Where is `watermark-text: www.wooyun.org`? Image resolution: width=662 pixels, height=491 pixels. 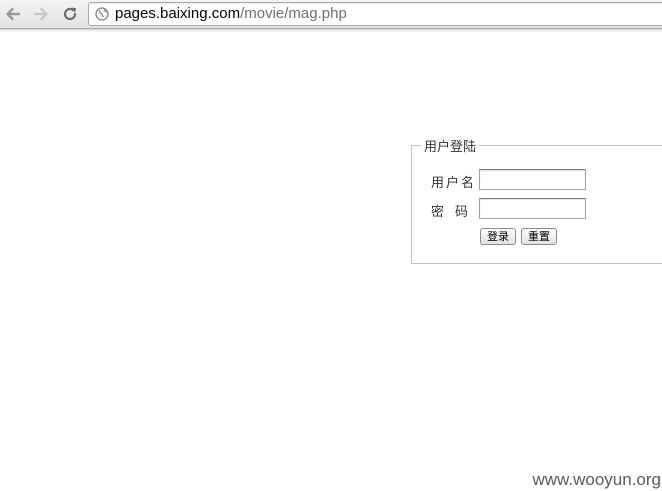
watermark-text: www.wooyun.org is located at coordinates (596, 479).